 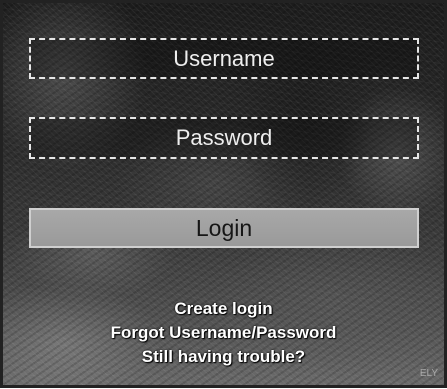 What do you see at coordinates (428, 373) in the screenshot?
I see `corner-badge: ELY` at bounding box center [428, 373].